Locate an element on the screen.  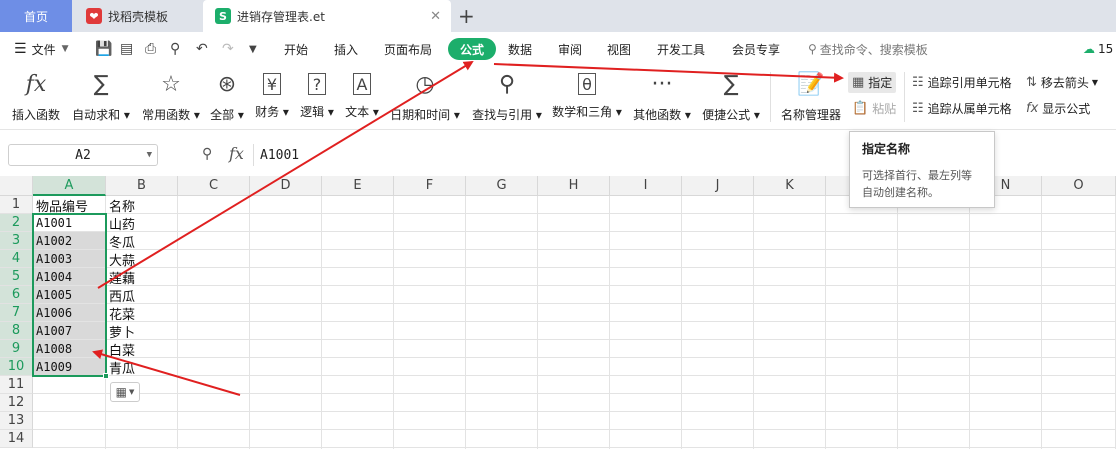
math-button: θ 数学和三角 ▾ is located at coordinates (587, 95).